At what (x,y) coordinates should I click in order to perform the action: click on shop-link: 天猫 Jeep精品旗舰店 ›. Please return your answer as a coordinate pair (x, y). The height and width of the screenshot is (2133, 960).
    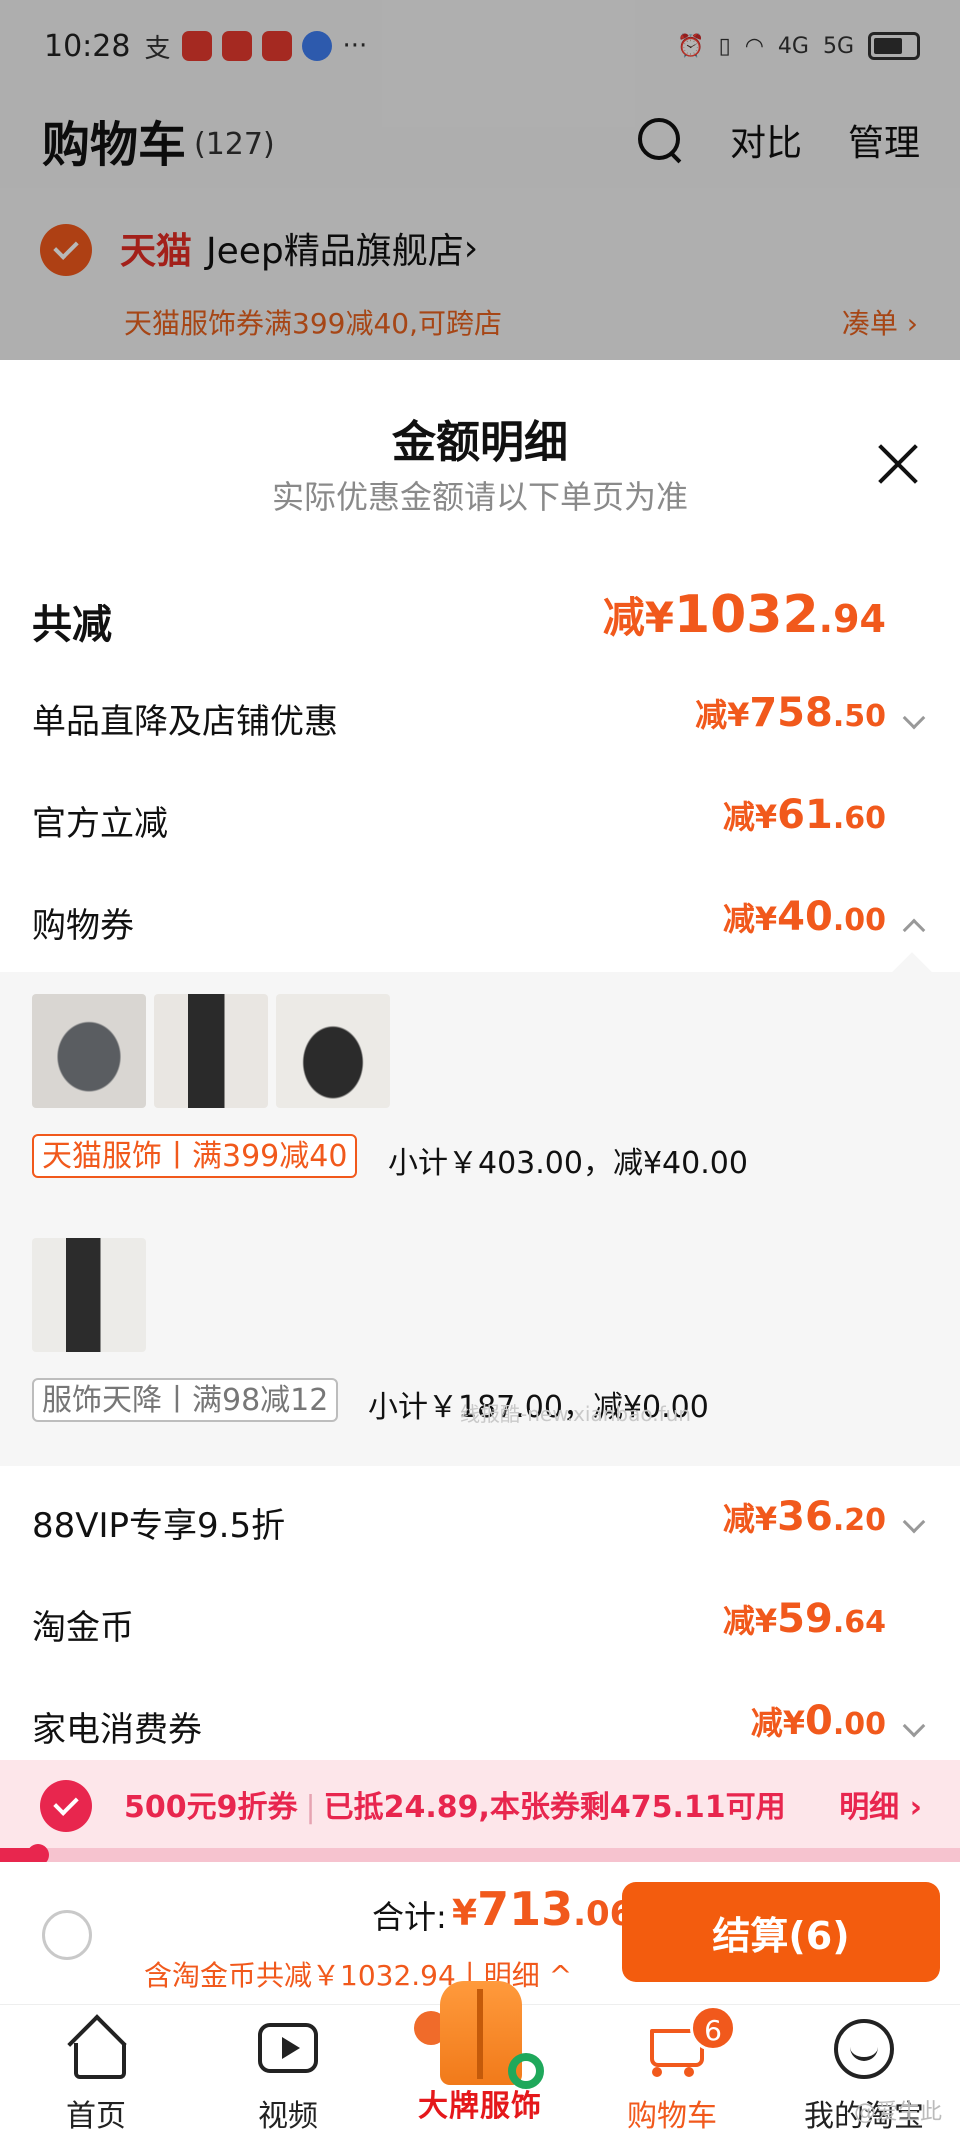
    Looking at the image, I should click on (299, 248).